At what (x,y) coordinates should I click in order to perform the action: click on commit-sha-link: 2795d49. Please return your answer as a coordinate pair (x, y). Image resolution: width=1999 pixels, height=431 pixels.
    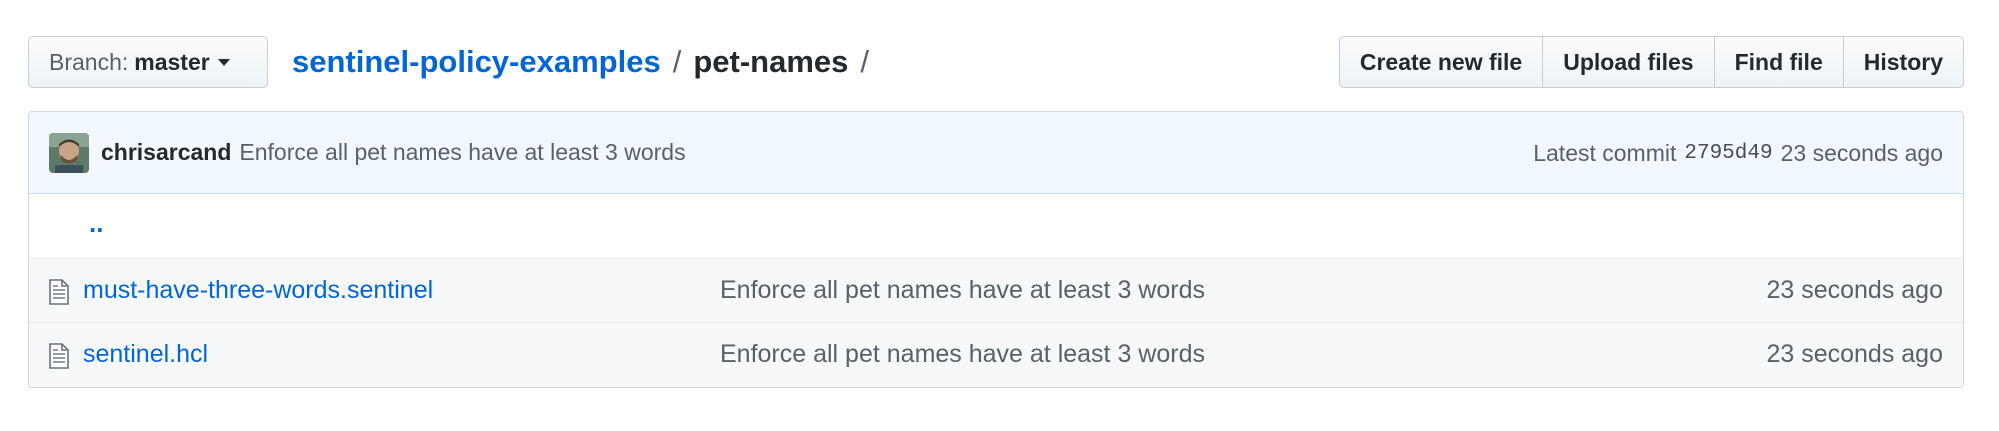
    Looking at the image, I should click on (1728, 153).